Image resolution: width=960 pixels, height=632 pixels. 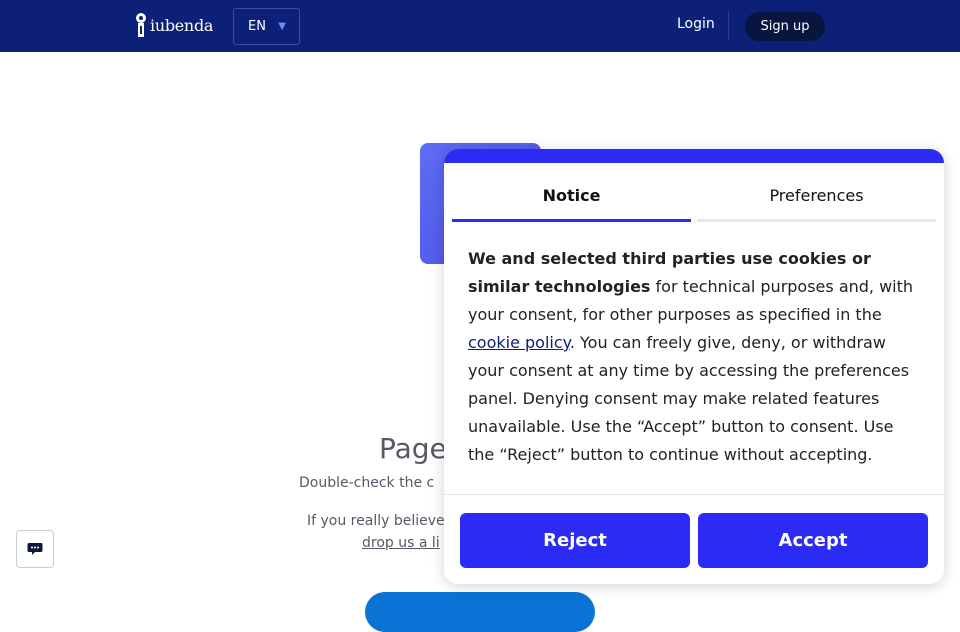 I want to click on iubenda-logo-icon, so click(x=141, y=25).